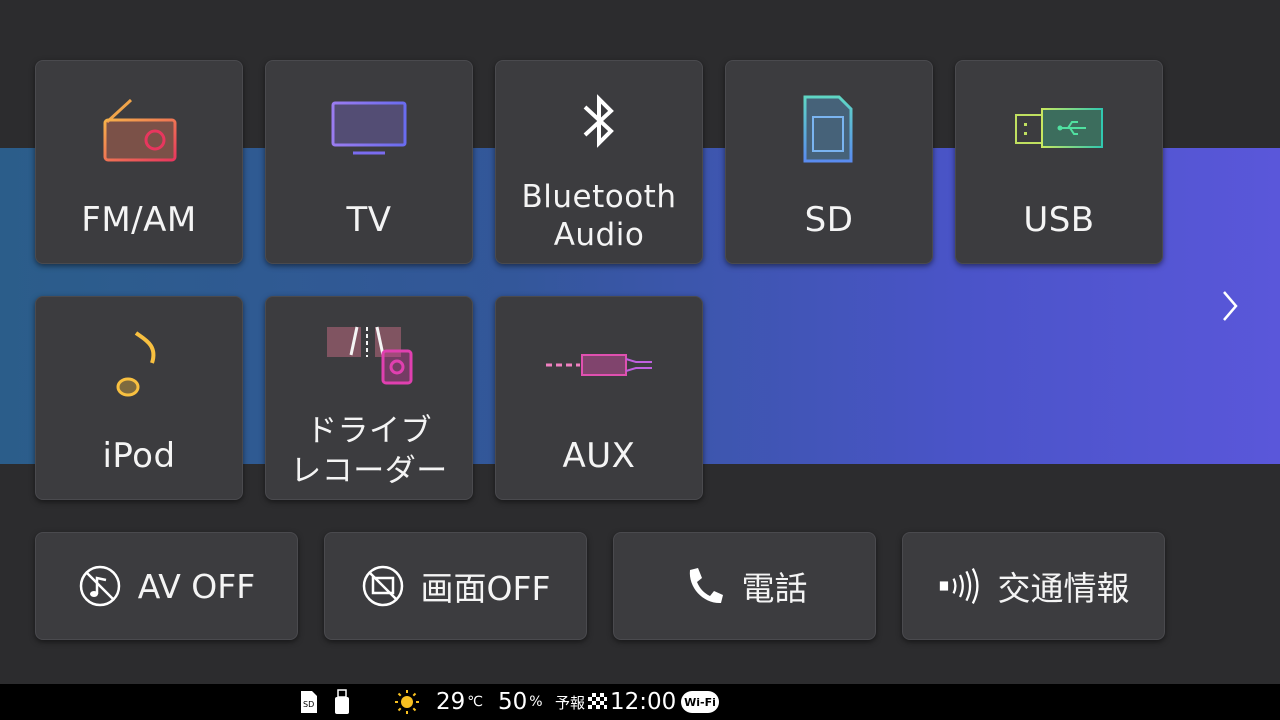  Describe the element at coordinates (774, 588) in the screenshot. I see `phone-label: 電話` at that location.